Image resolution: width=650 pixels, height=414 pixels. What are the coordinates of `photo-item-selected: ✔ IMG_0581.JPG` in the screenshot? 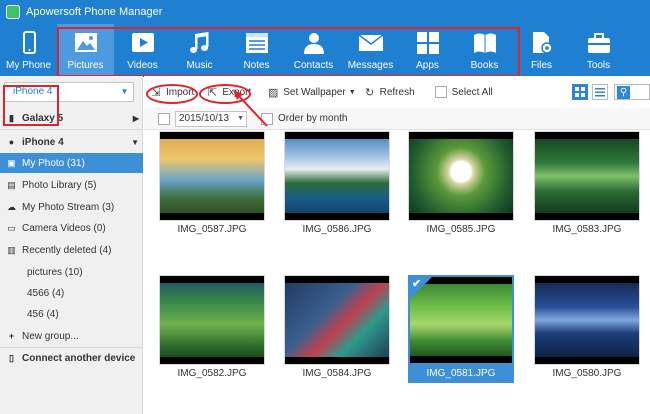 It's located at (461, 329).